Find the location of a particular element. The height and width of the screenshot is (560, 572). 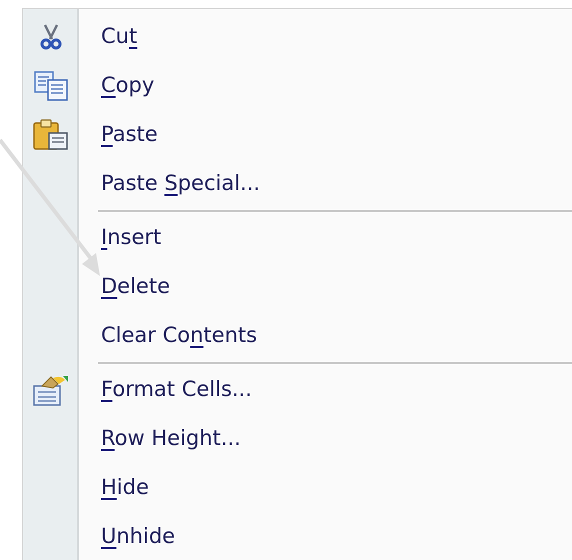

clipboard-icon is located at coordinates (51, 134).